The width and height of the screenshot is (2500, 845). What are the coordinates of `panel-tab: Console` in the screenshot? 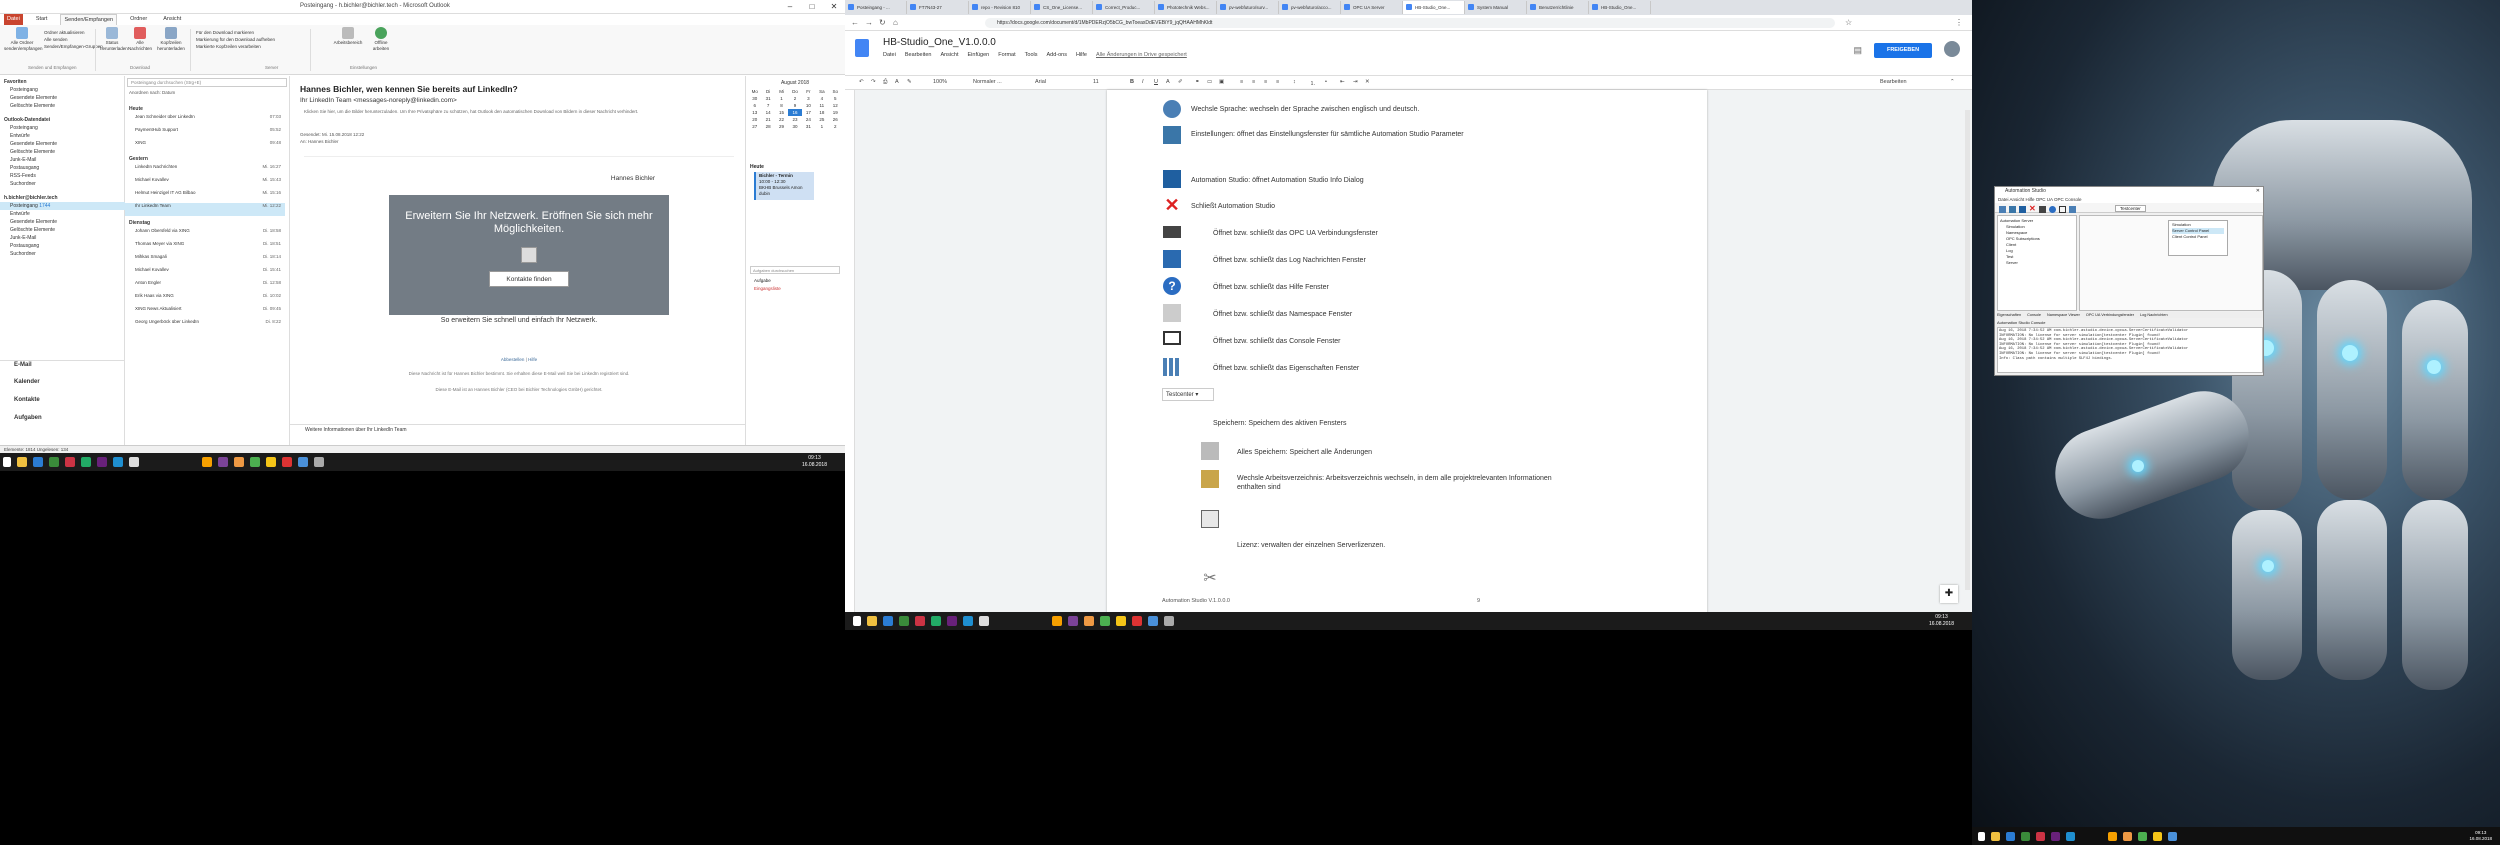 It's located at (2034, 315).